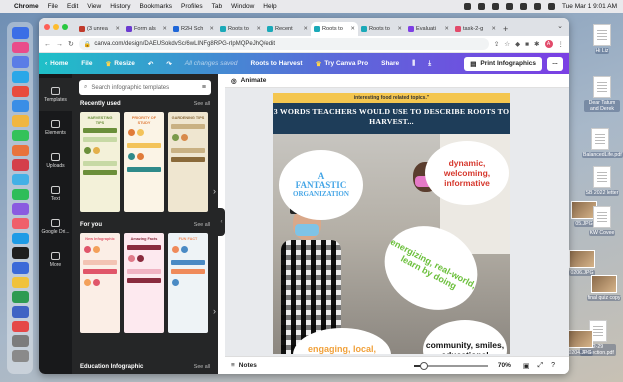 Image resolution: width=623 pixels, height=382 pixels. Describe the element at coordinates (589, 6) in the screenshot. I see `menubar-datetime: Tue Mar 1 9:01 AM` at that location.